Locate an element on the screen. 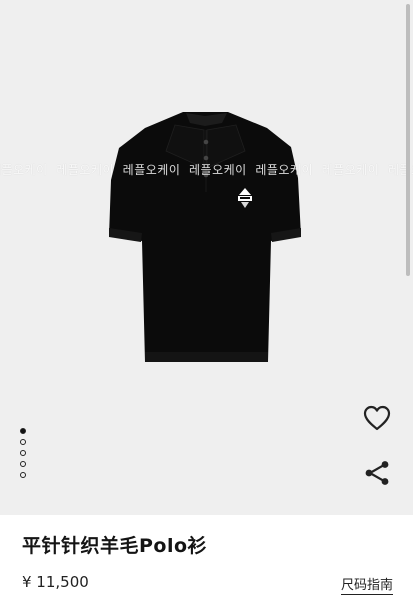  product-price: ¥ 11,500 is located at coordinates (55, 582).